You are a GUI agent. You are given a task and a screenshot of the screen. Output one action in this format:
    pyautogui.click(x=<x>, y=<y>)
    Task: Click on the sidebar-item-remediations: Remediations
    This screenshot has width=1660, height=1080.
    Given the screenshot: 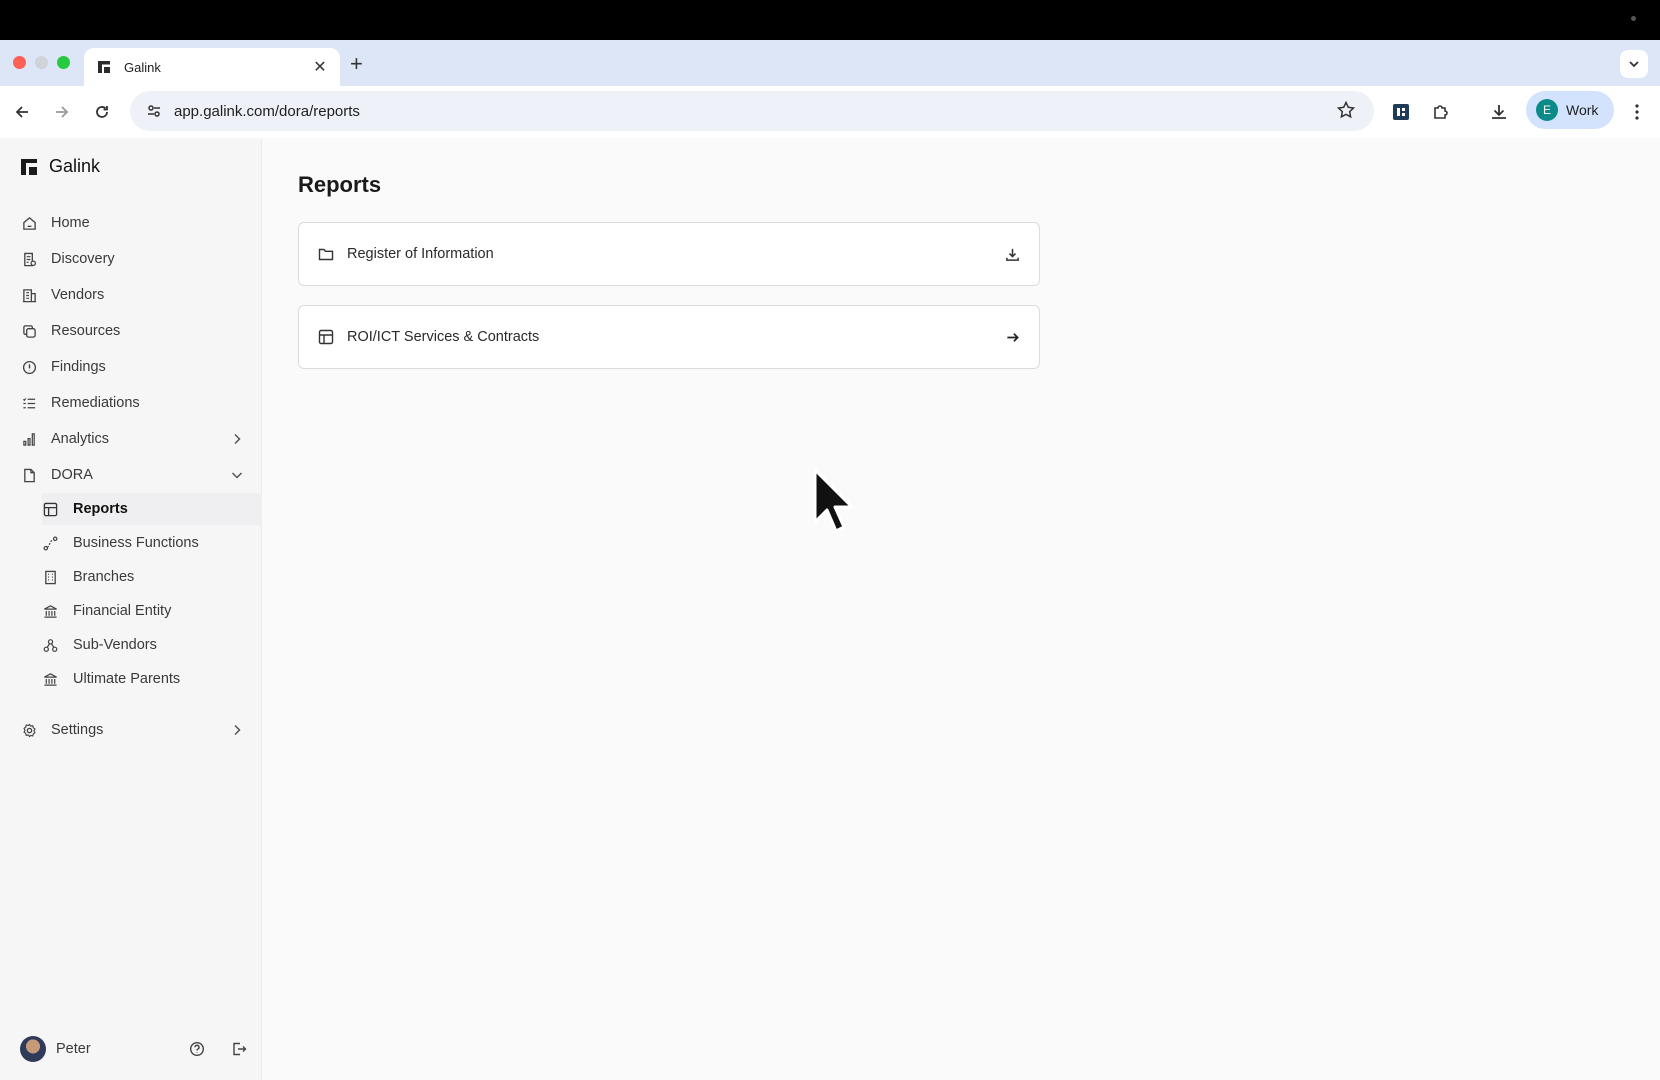 What is the action you would take?
    pyautogui.click(x=132, y=403)
    